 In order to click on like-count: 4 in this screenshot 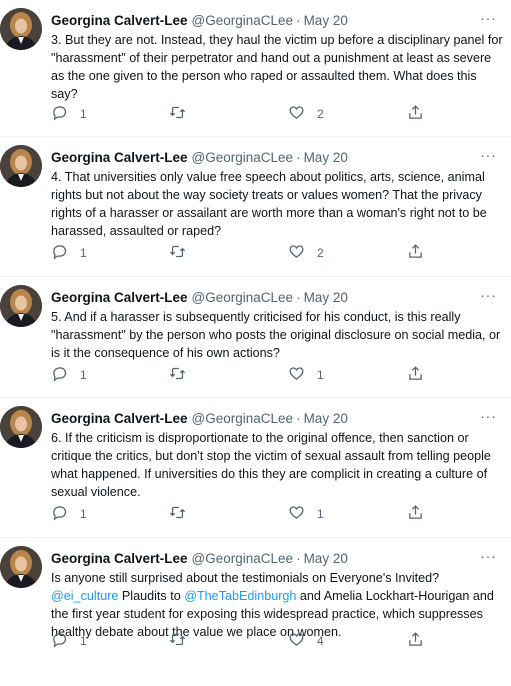, I will do `click(320, 641)`.